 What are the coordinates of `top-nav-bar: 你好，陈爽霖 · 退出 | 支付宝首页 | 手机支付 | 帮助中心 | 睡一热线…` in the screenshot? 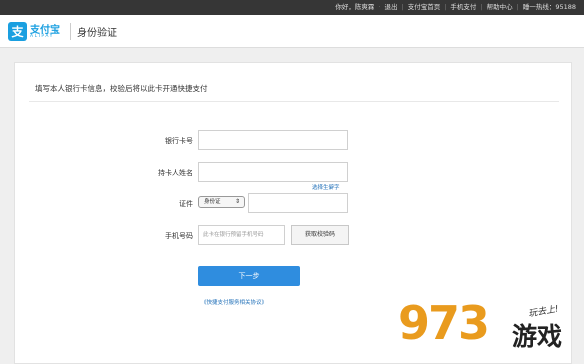 It's located at (292, 7).